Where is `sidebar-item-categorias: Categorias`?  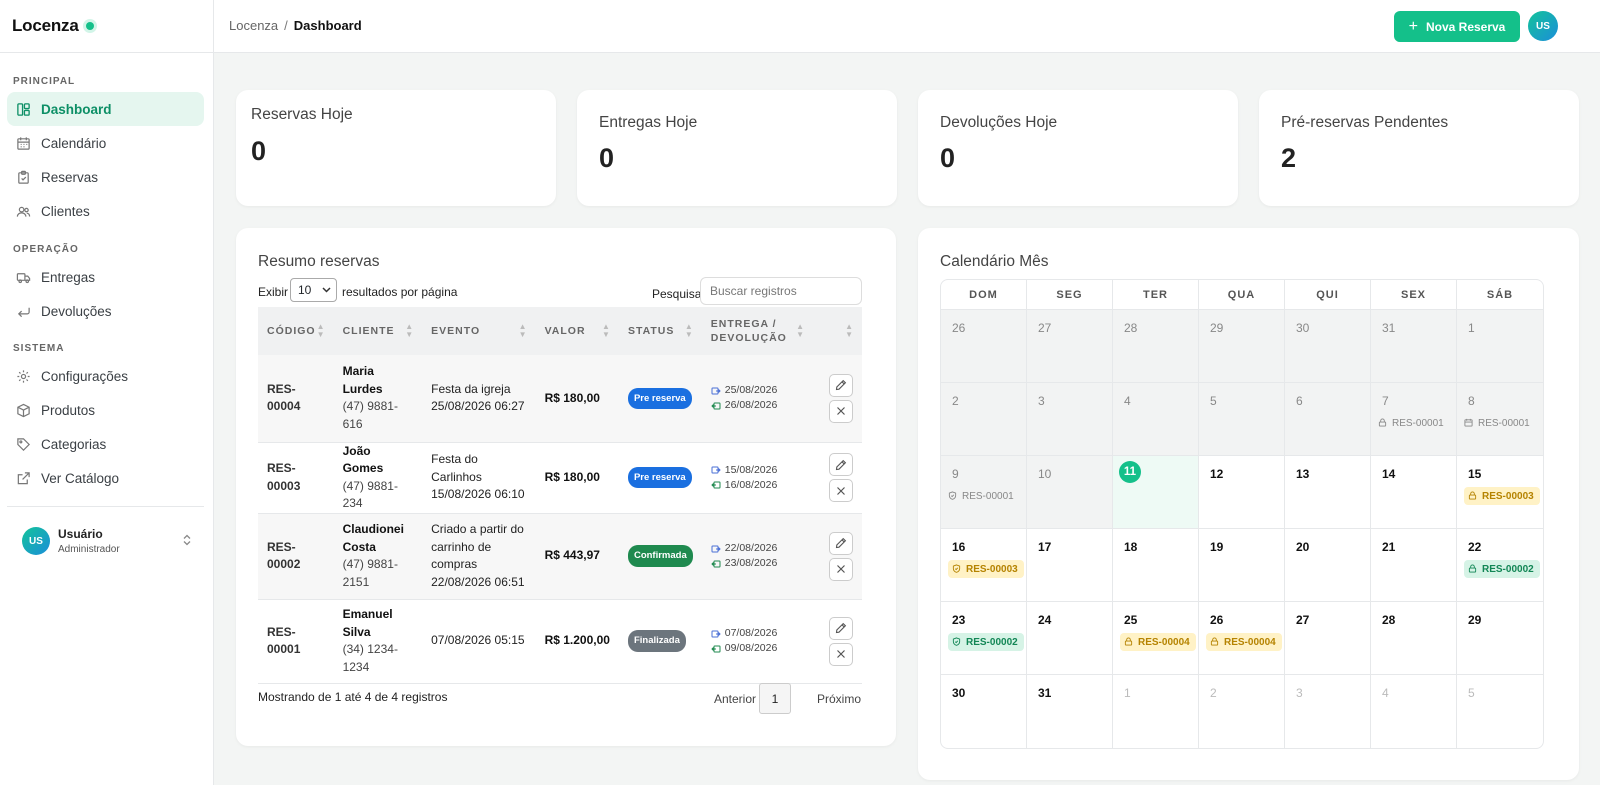
sidebar-item-categorias: Categorias is located at coordinates (105, 444).